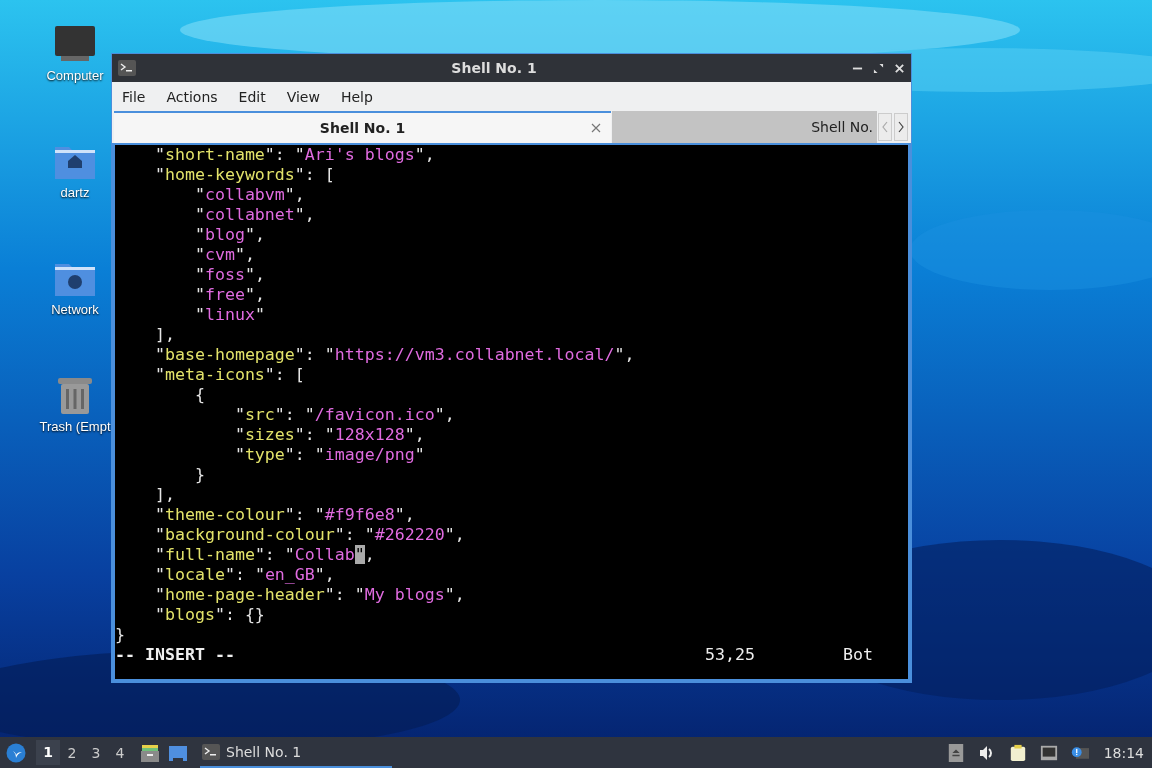 The height and width of the screenshot is (768, 1152). I want to click on network-port-icon, so click(1048, 752).